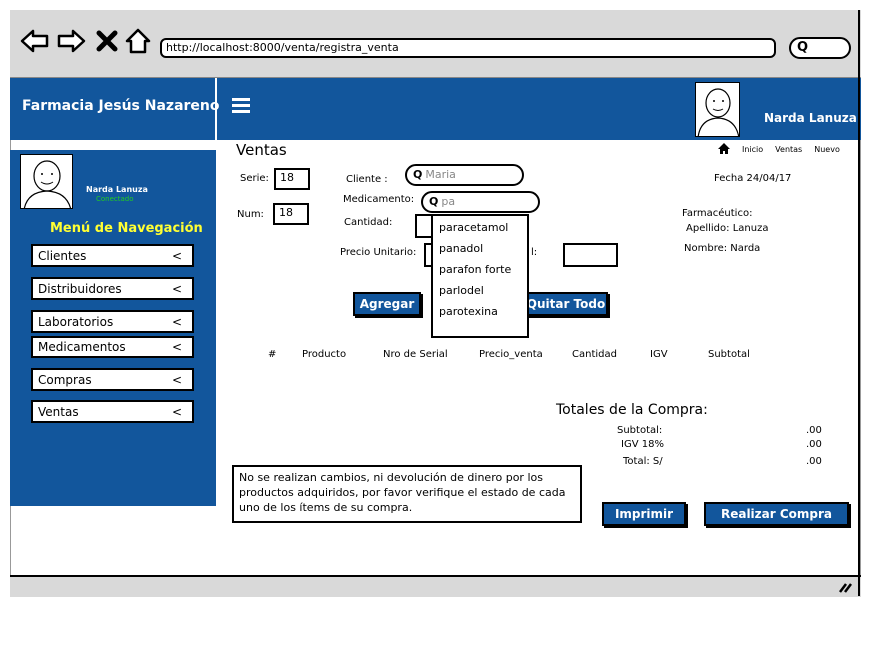  Describe the element at coordinates (461, 290) in the screenshot. I see `suggestion-parlodel: parlodel` at that location.